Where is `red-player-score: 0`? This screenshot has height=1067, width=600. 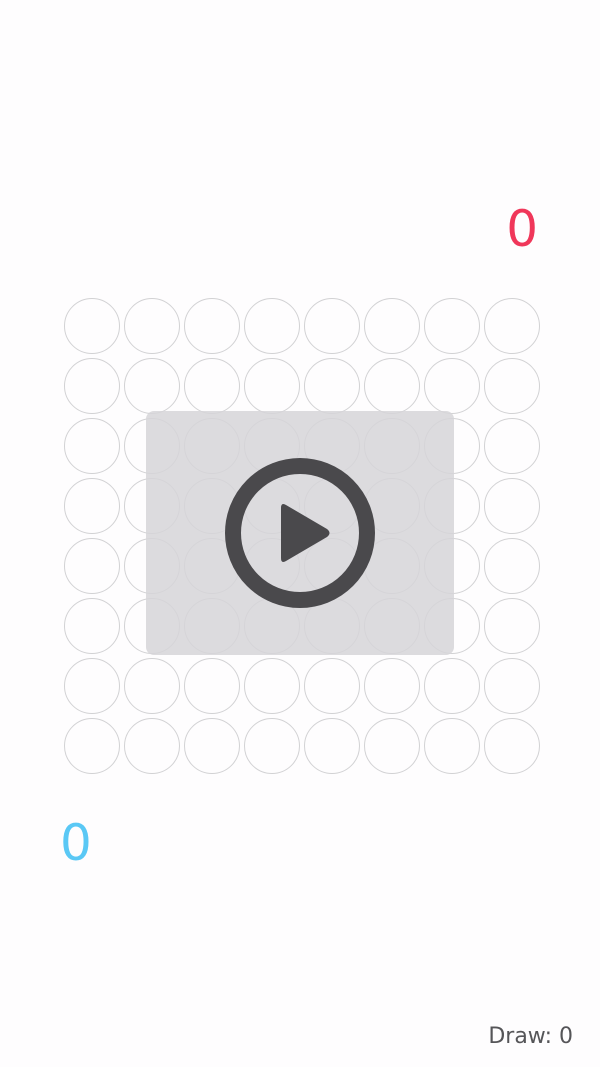
red-player-score: 0 is located at coordinates (522, 229).